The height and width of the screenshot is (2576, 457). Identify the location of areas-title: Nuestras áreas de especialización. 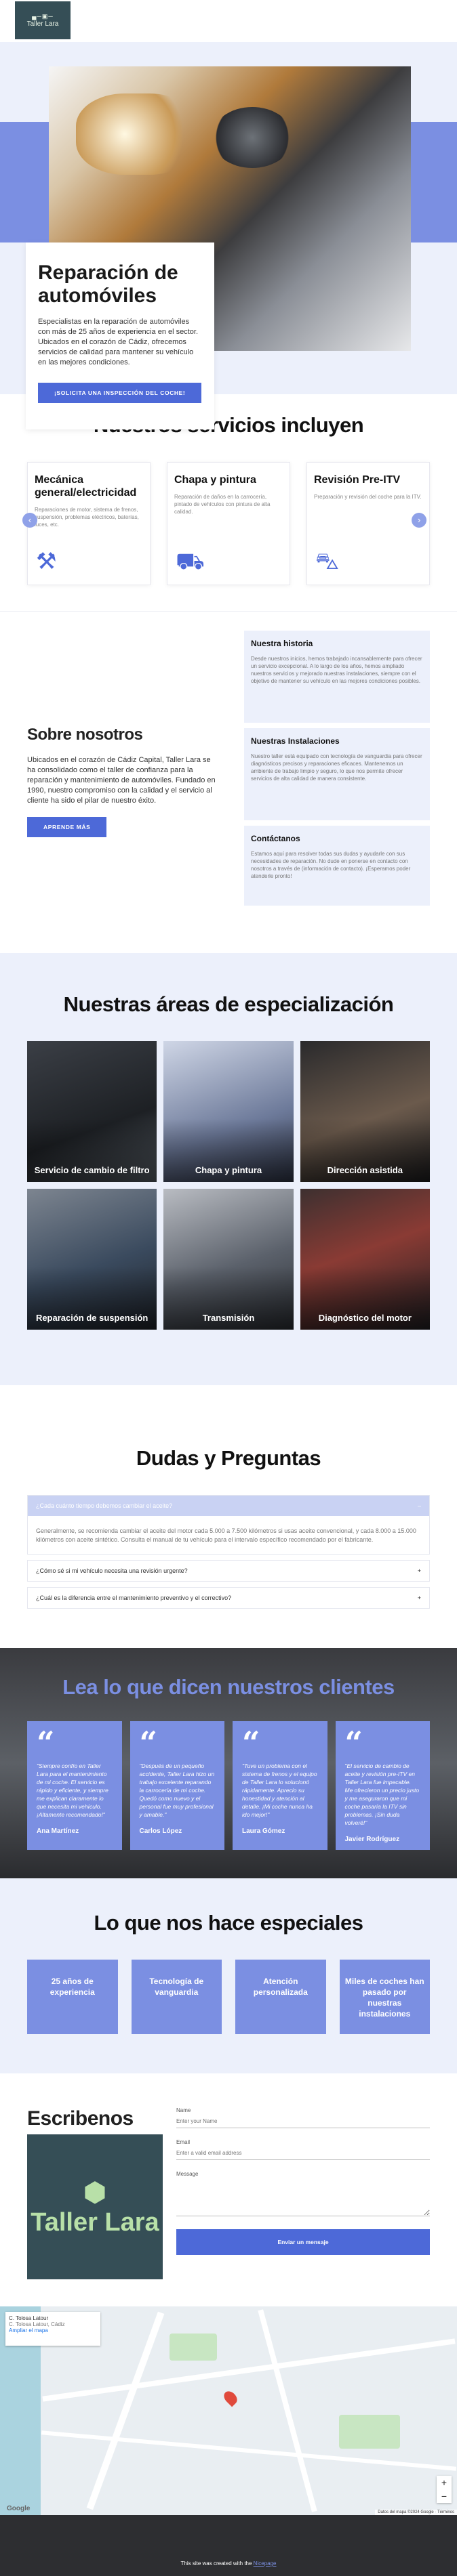
(228, 1004).